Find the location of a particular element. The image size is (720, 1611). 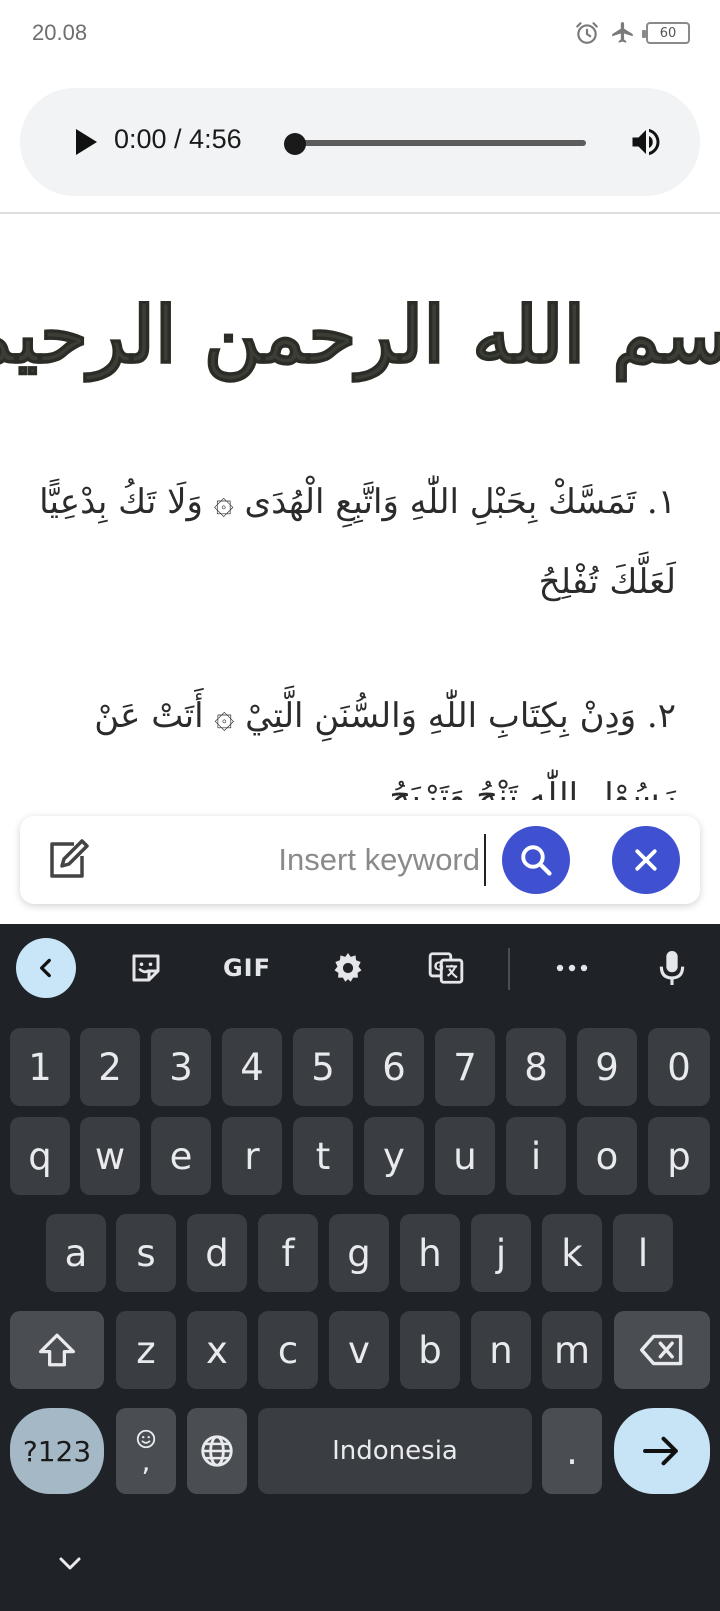

translate-button: G is located at coordinates (446, 968).